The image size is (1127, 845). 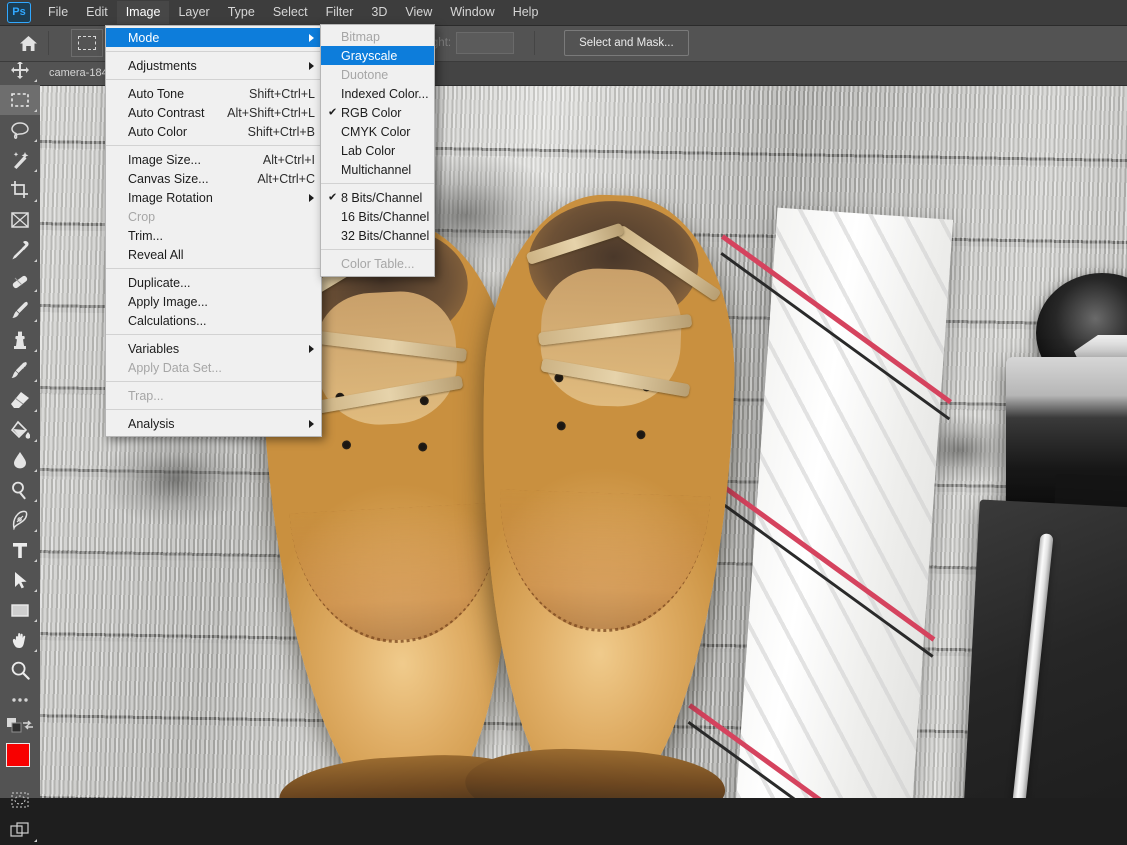 What do you see at coordinates (20, 490) in the screenshot?
I see `dodge-tool` at bounding box center [20, 490].